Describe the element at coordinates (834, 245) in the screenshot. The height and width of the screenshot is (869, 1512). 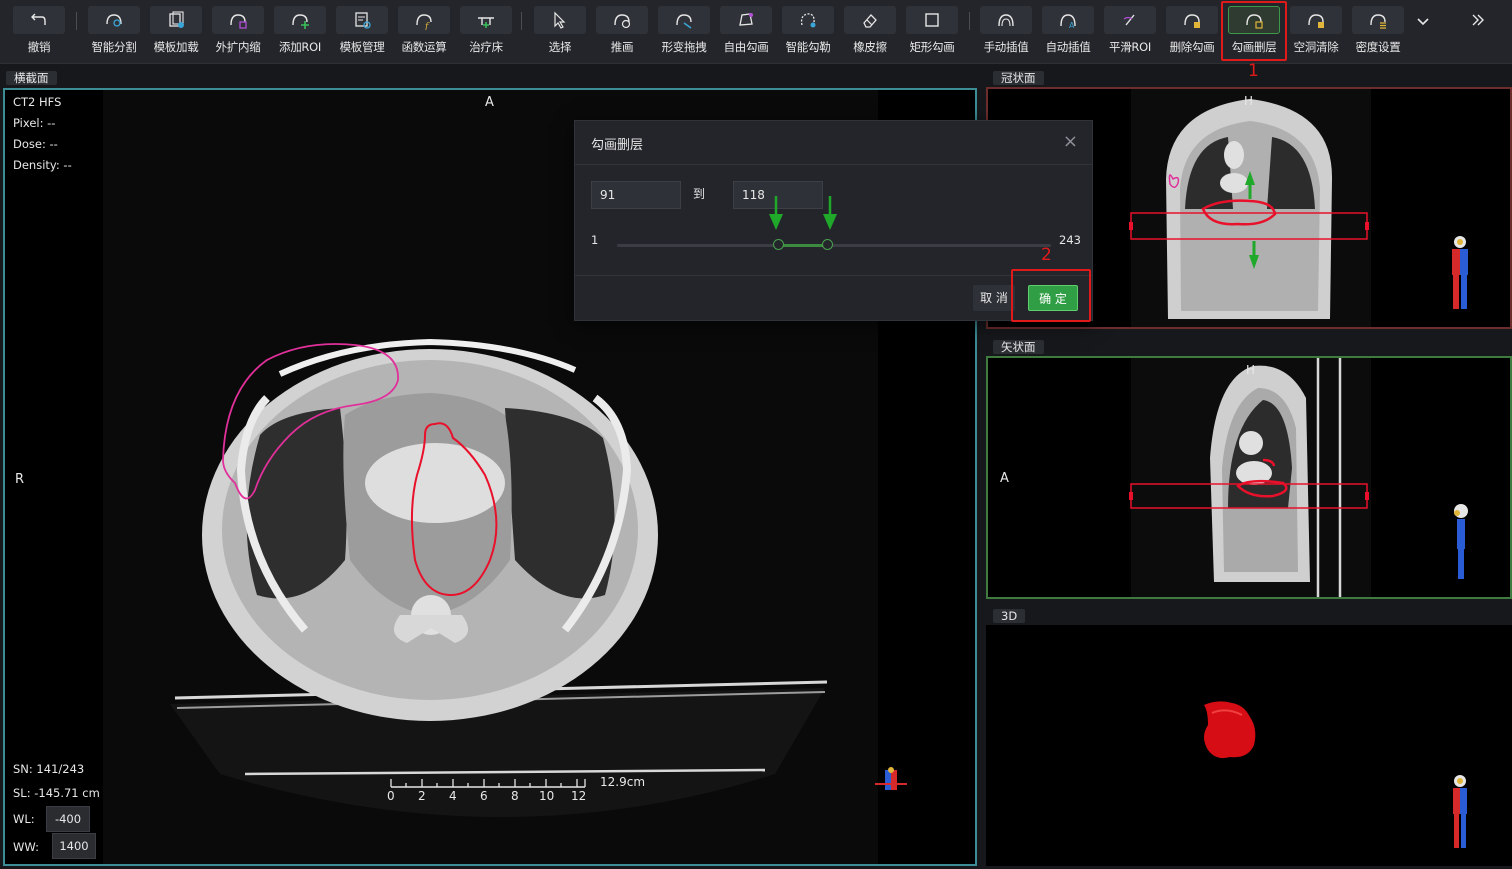
I see `slice-range-slider` at that location.